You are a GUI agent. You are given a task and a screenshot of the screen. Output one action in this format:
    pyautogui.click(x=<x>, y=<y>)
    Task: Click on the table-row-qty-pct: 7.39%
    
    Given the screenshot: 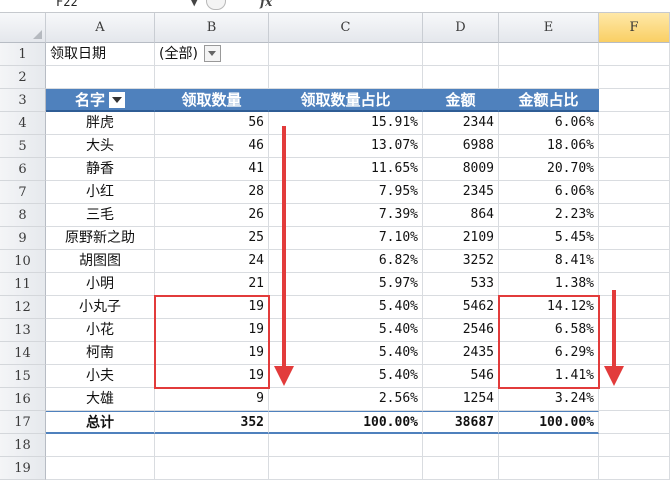 What is the action you would take?
    pyautogui.click(x=346, y=215)
    